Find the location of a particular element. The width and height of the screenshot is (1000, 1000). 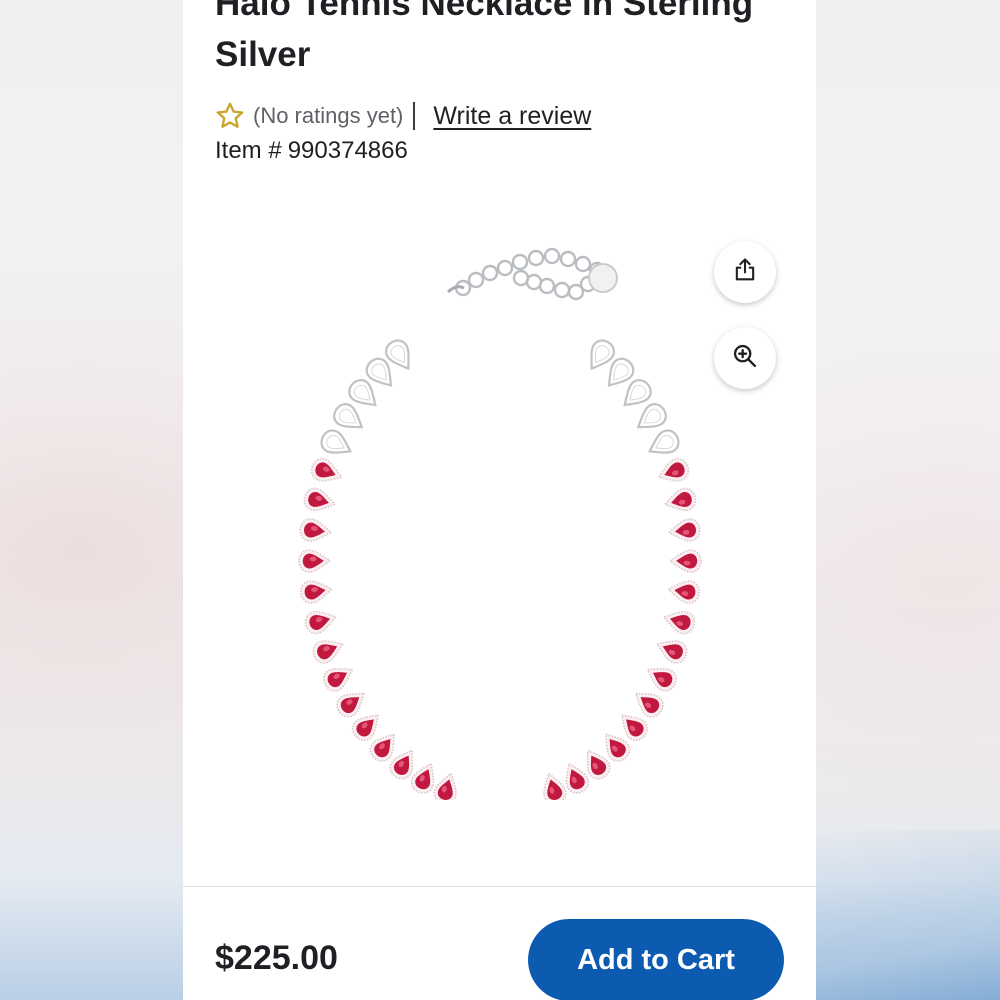

rating-status: (No ratings yet) is located at coordinates (328, 115).